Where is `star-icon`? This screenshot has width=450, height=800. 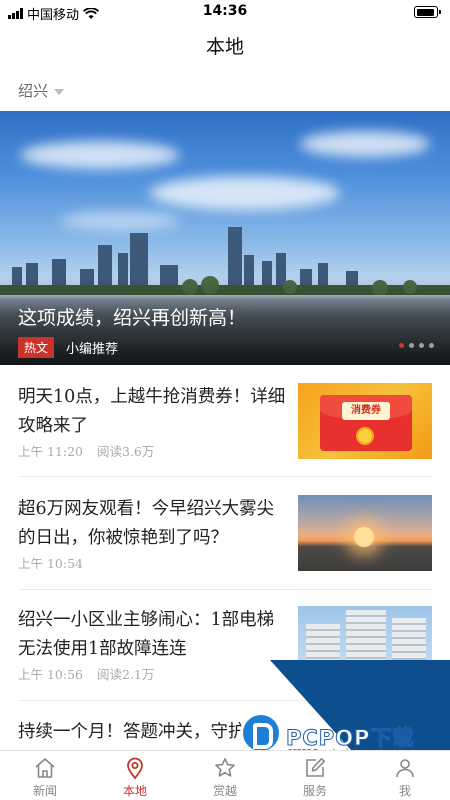
star-icon is located at coordinates (225, 767).